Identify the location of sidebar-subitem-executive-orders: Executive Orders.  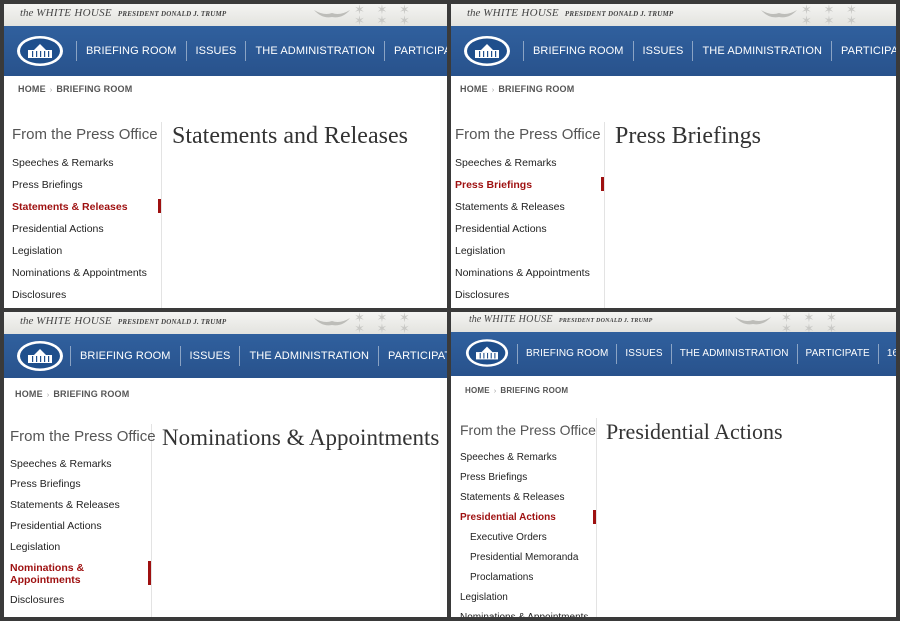
(508, 537).